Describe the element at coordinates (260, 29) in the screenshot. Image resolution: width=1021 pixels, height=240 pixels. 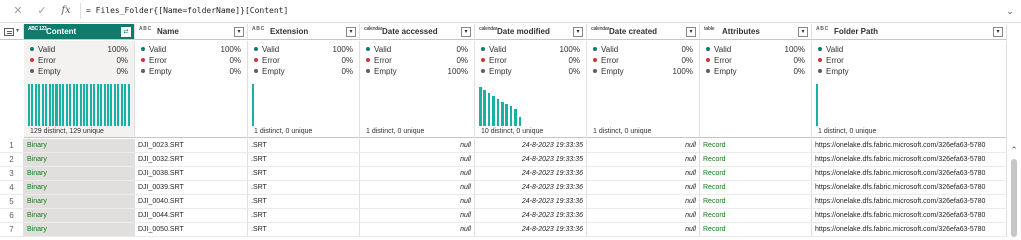
I see `text-type-icon: A B C` at that location.